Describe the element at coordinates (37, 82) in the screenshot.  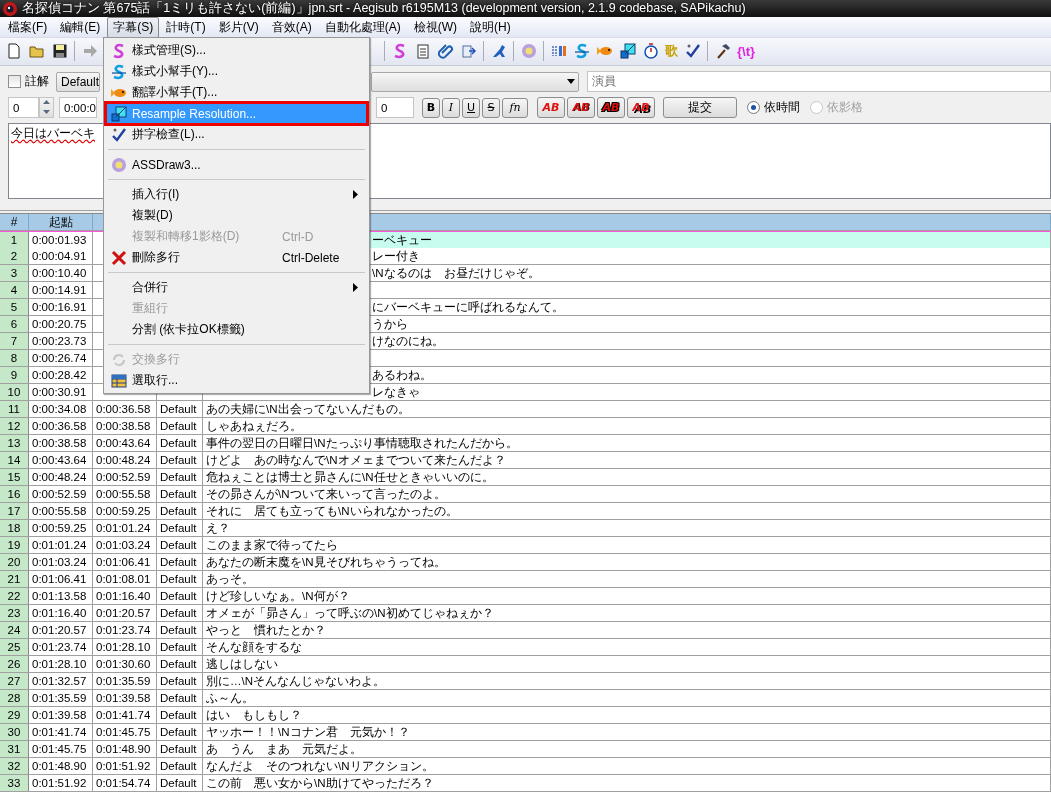
I see `comment-label: 註解` at that location.